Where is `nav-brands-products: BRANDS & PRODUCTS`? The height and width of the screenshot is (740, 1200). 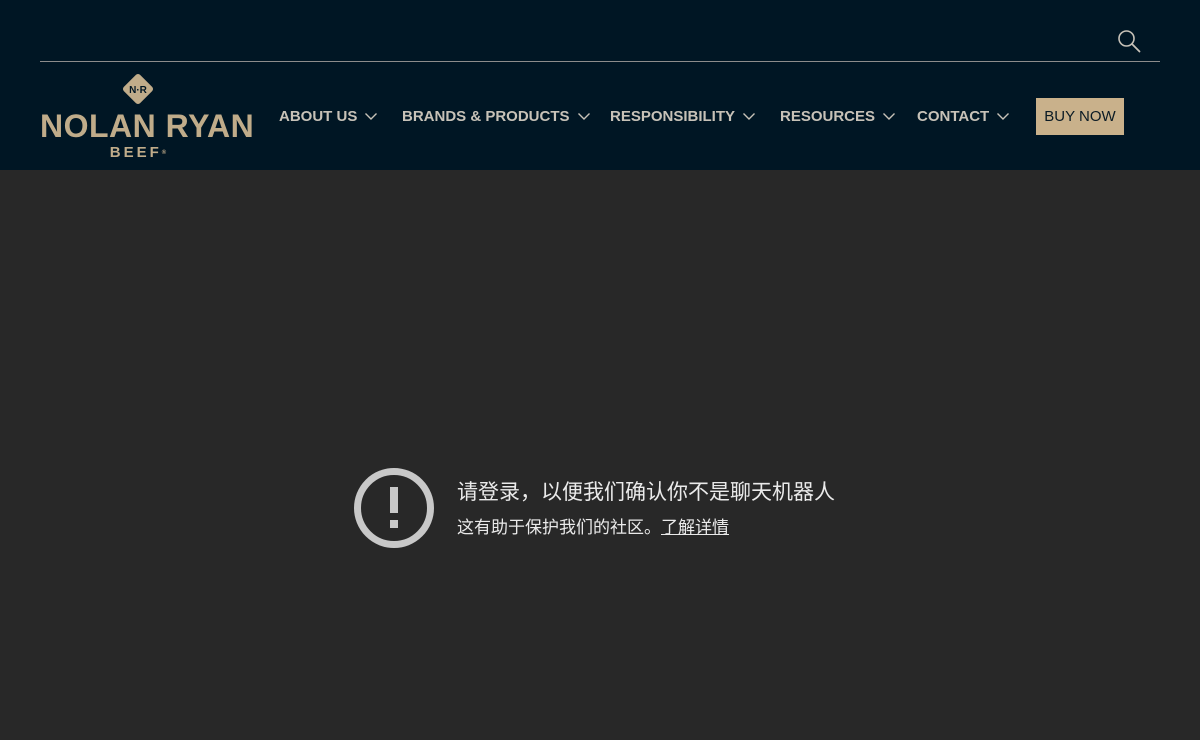
nav-brands-products: BRANDS & PRODUCTS is located at coordinates (496, 116).